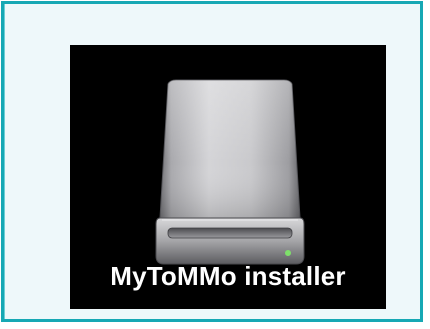 The height and width of the screenshot is (329, 430). Describe the element at coordinates (288, 253) in the screenshot. I see `activity-led-icon` at that location.